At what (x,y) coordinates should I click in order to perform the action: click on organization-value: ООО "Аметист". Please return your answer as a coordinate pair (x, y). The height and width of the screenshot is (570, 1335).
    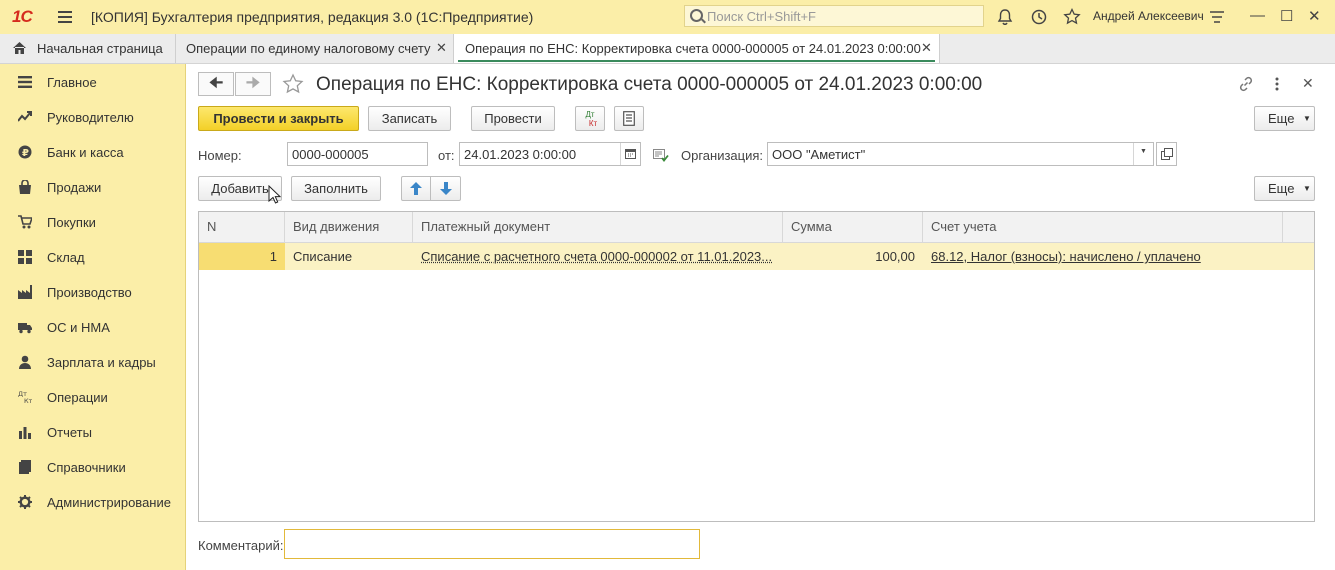
    Looking at the image, I should click on (819, 154).